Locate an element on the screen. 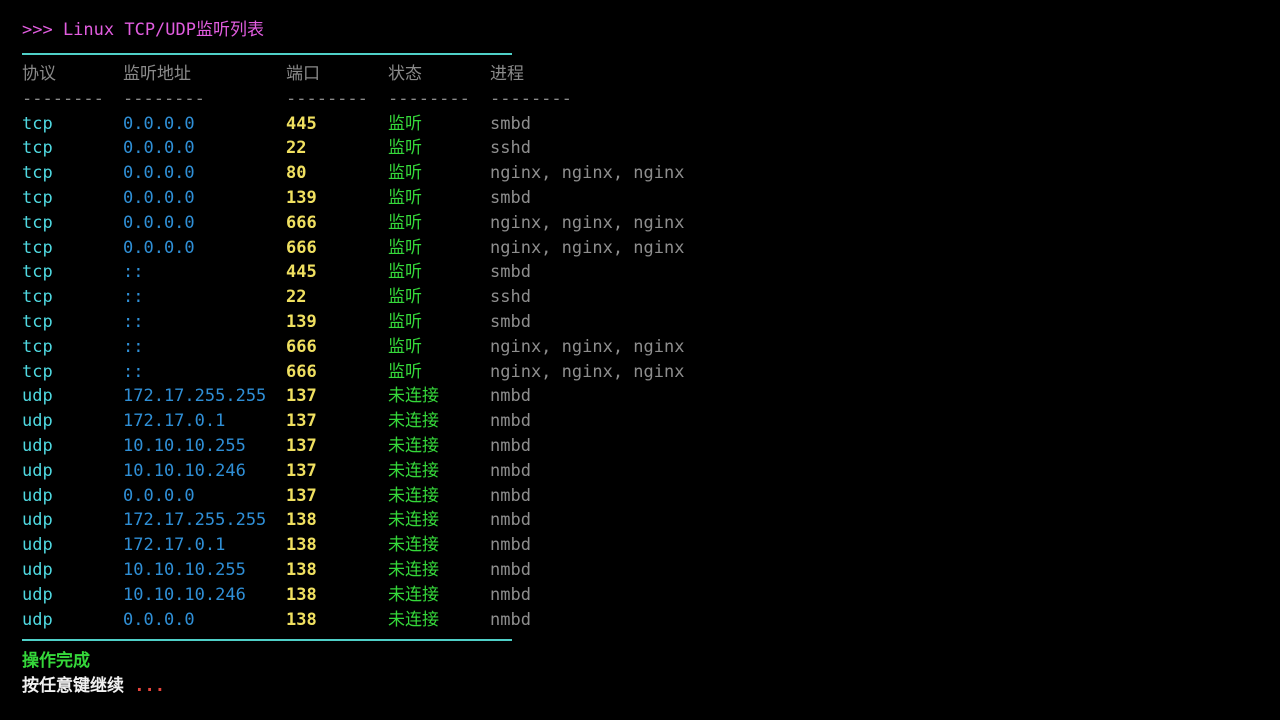 This screenshot has width=1280, height=720. header-protocol: 协议 is located at coordinates (39, 74).